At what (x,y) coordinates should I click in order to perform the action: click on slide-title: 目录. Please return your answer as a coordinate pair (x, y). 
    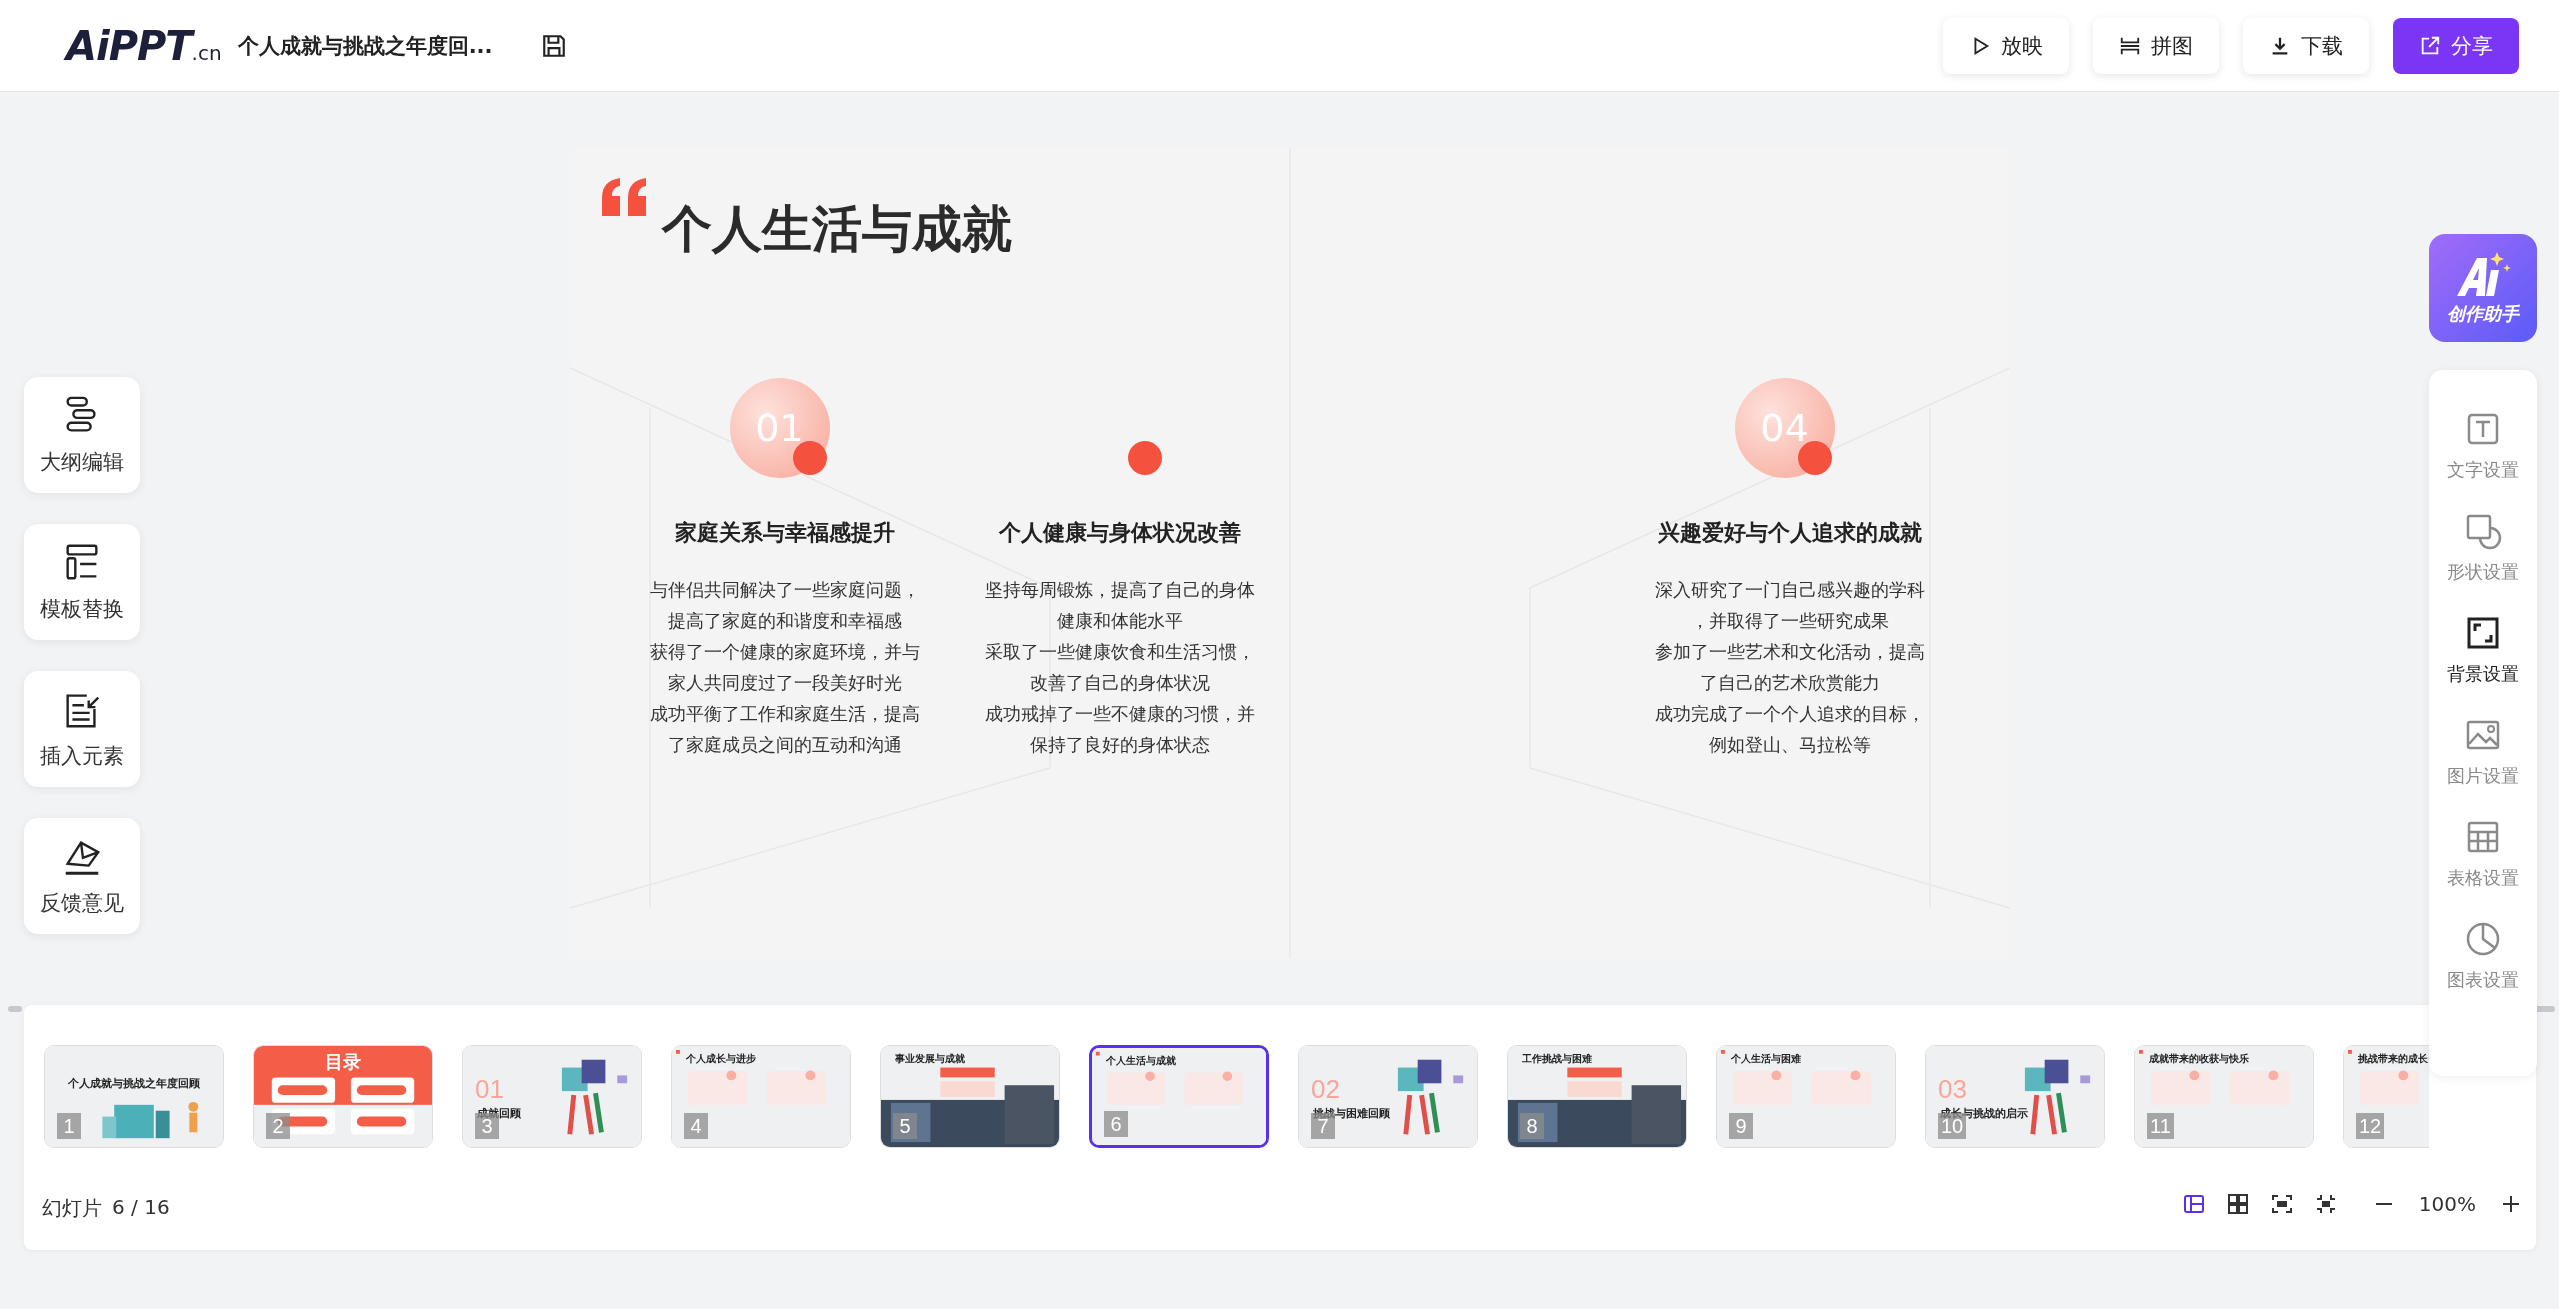
    Looking at the image, I should click on (343, 1062).